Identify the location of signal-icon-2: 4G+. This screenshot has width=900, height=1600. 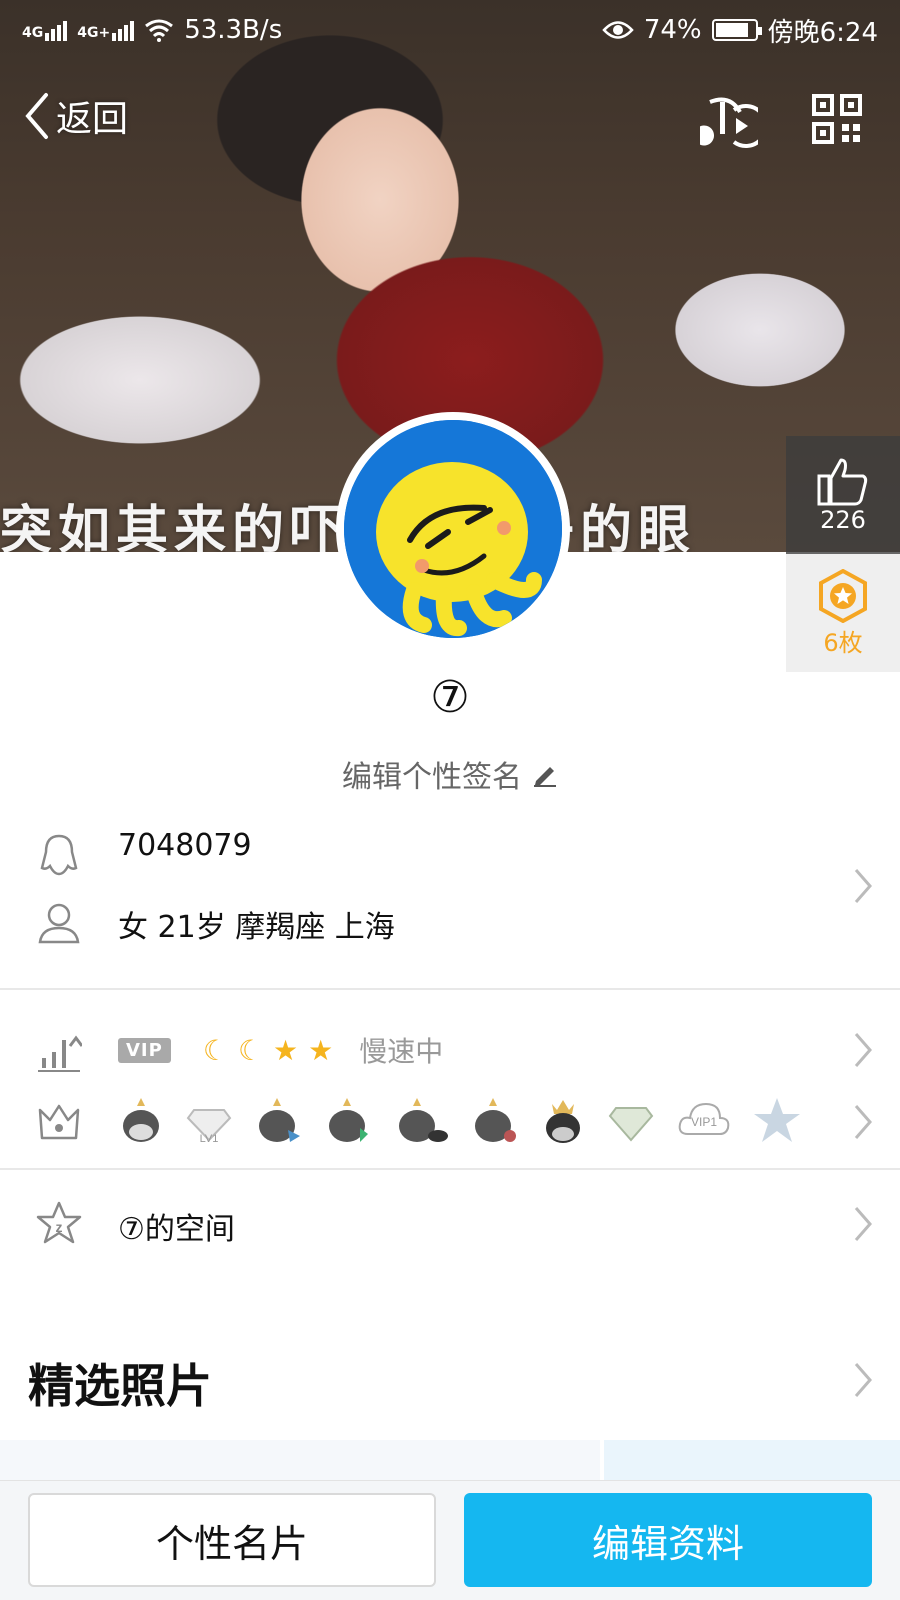
(106, 30).